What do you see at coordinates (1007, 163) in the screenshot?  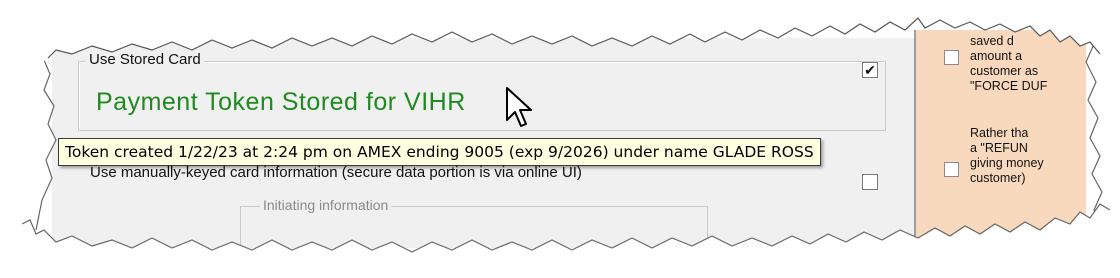 I see `right-pane-line: giving money` at bounding box center [1007, 163].